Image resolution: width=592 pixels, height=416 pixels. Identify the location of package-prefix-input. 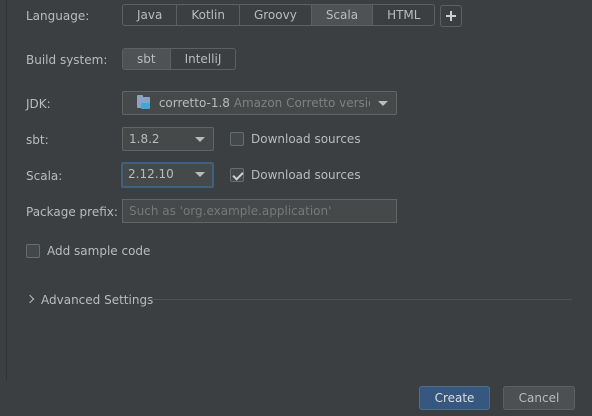
(259, 211).